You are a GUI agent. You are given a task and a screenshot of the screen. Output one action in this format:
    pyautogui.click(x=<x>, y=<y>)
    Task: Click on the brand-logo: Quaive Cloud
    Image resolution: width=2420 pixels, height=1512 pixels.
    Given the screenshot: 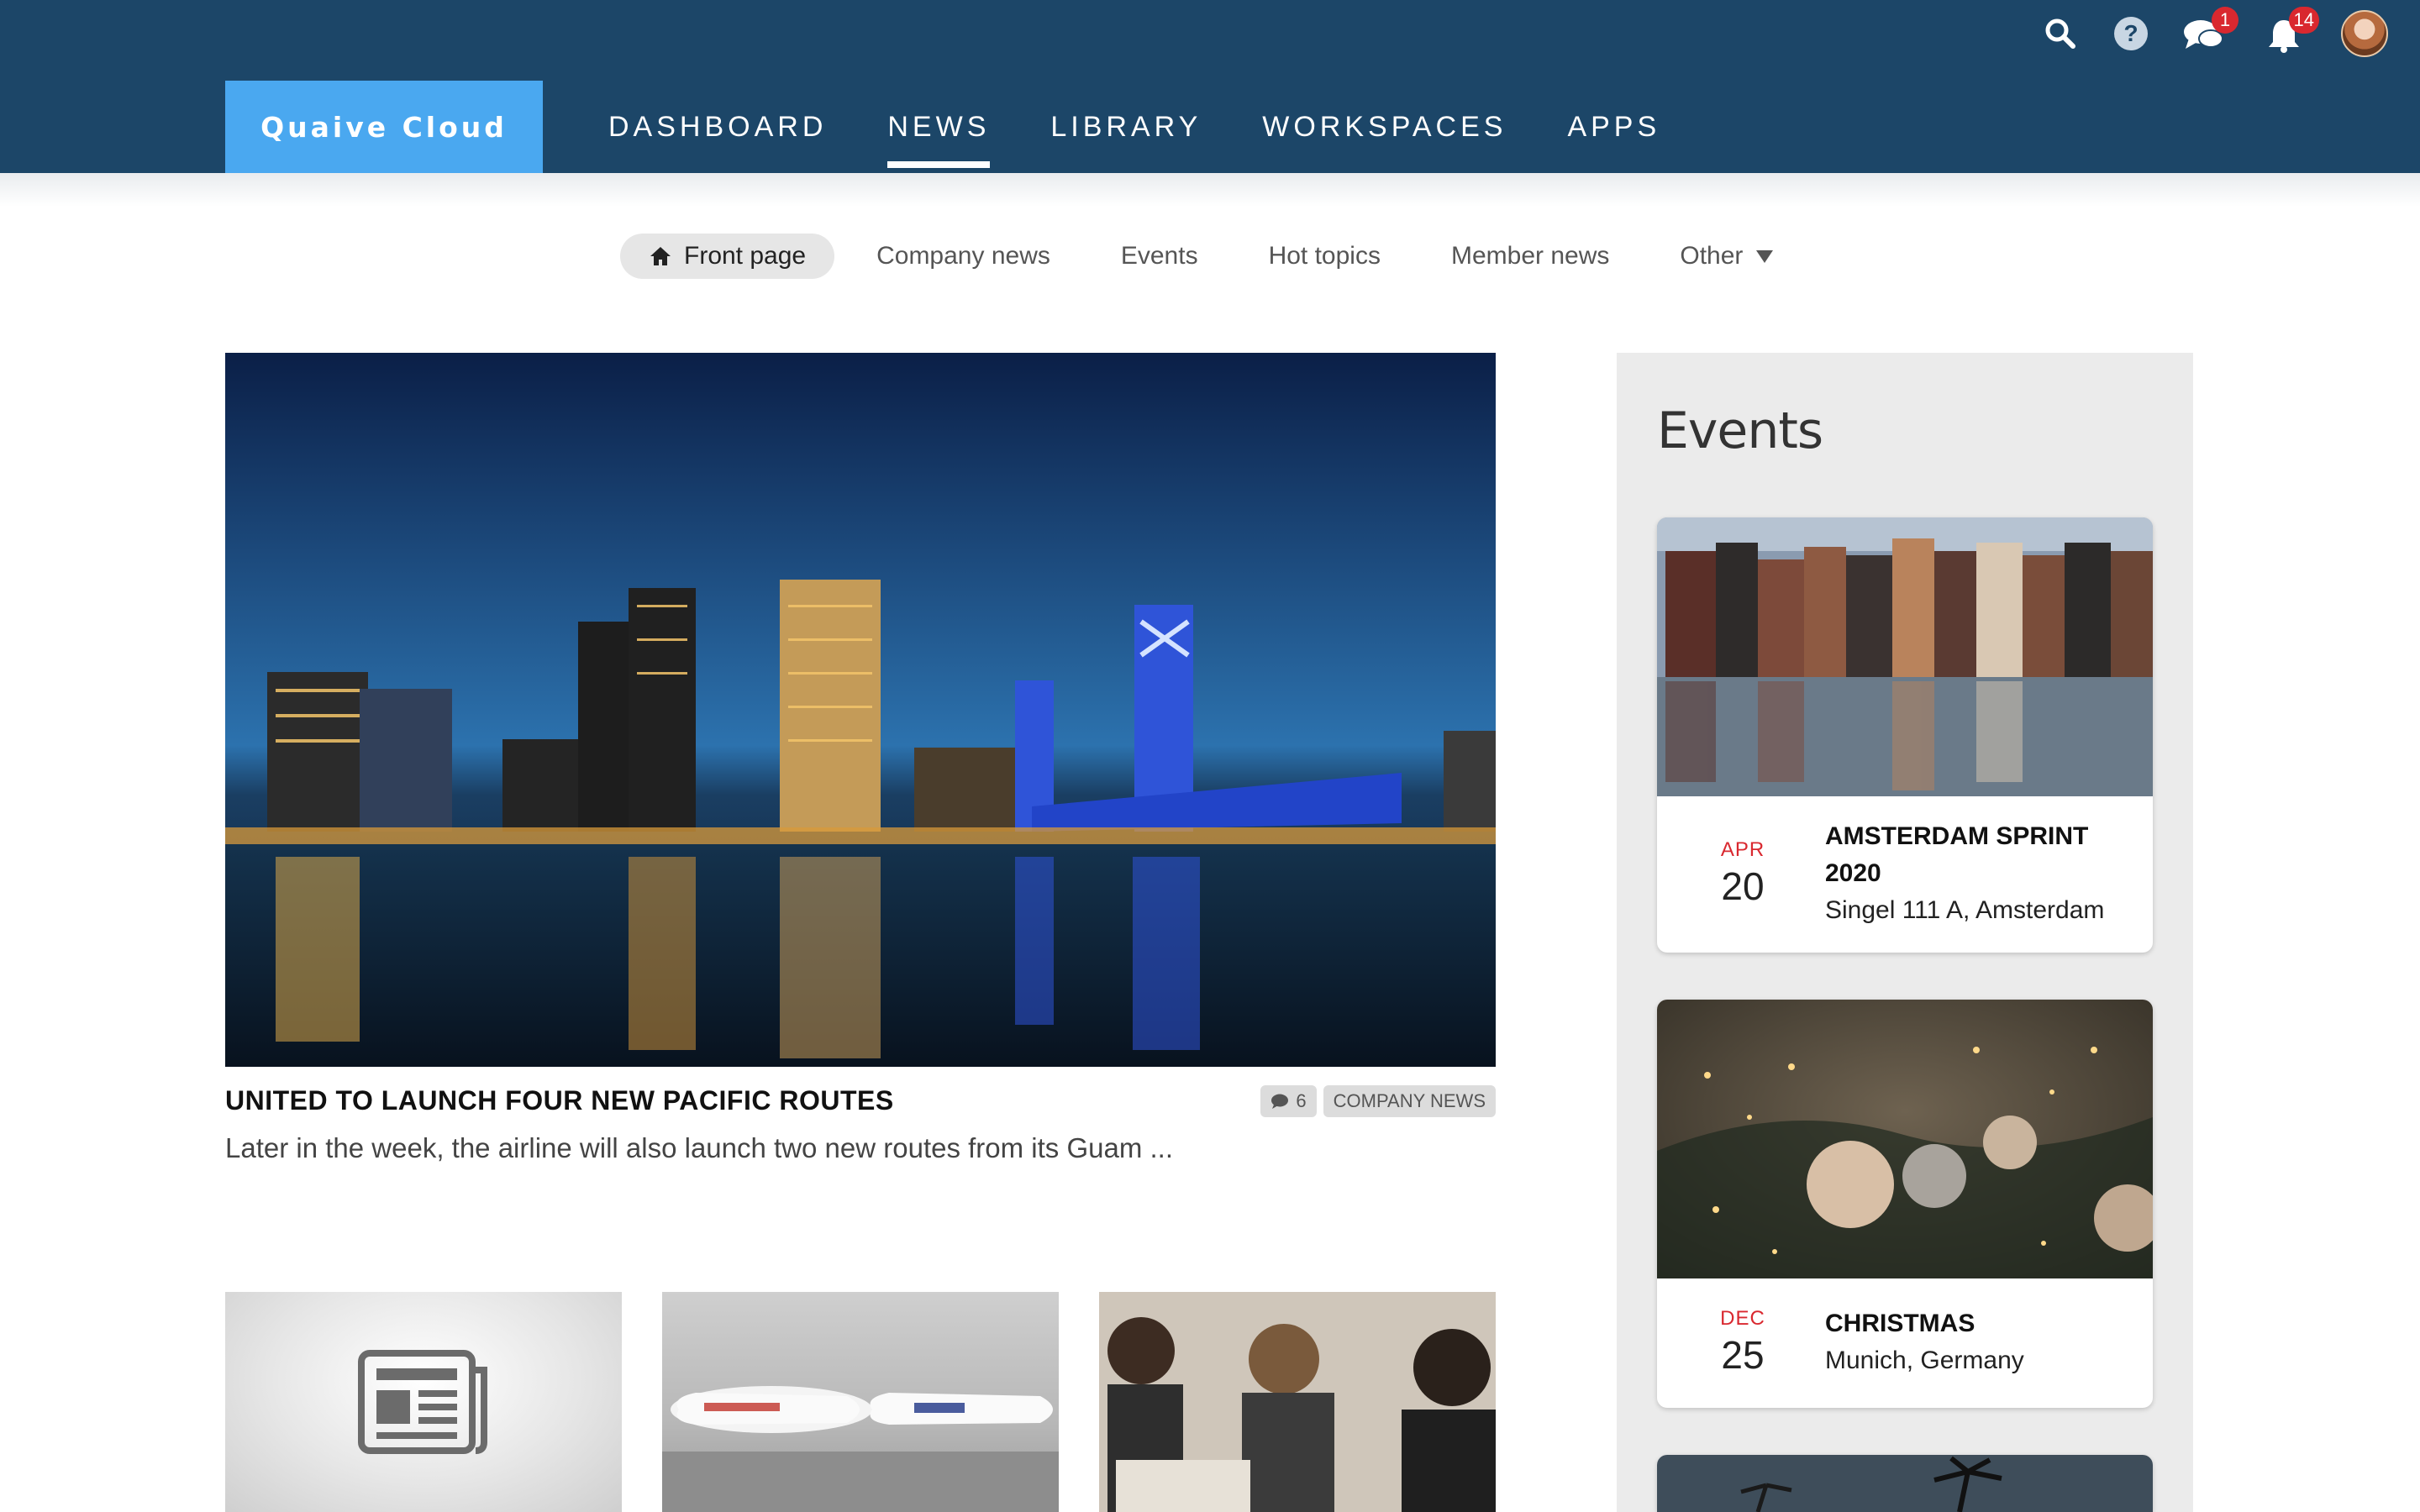 What is the action you would take?
    pyautogui.click(x=384, y=127)
    